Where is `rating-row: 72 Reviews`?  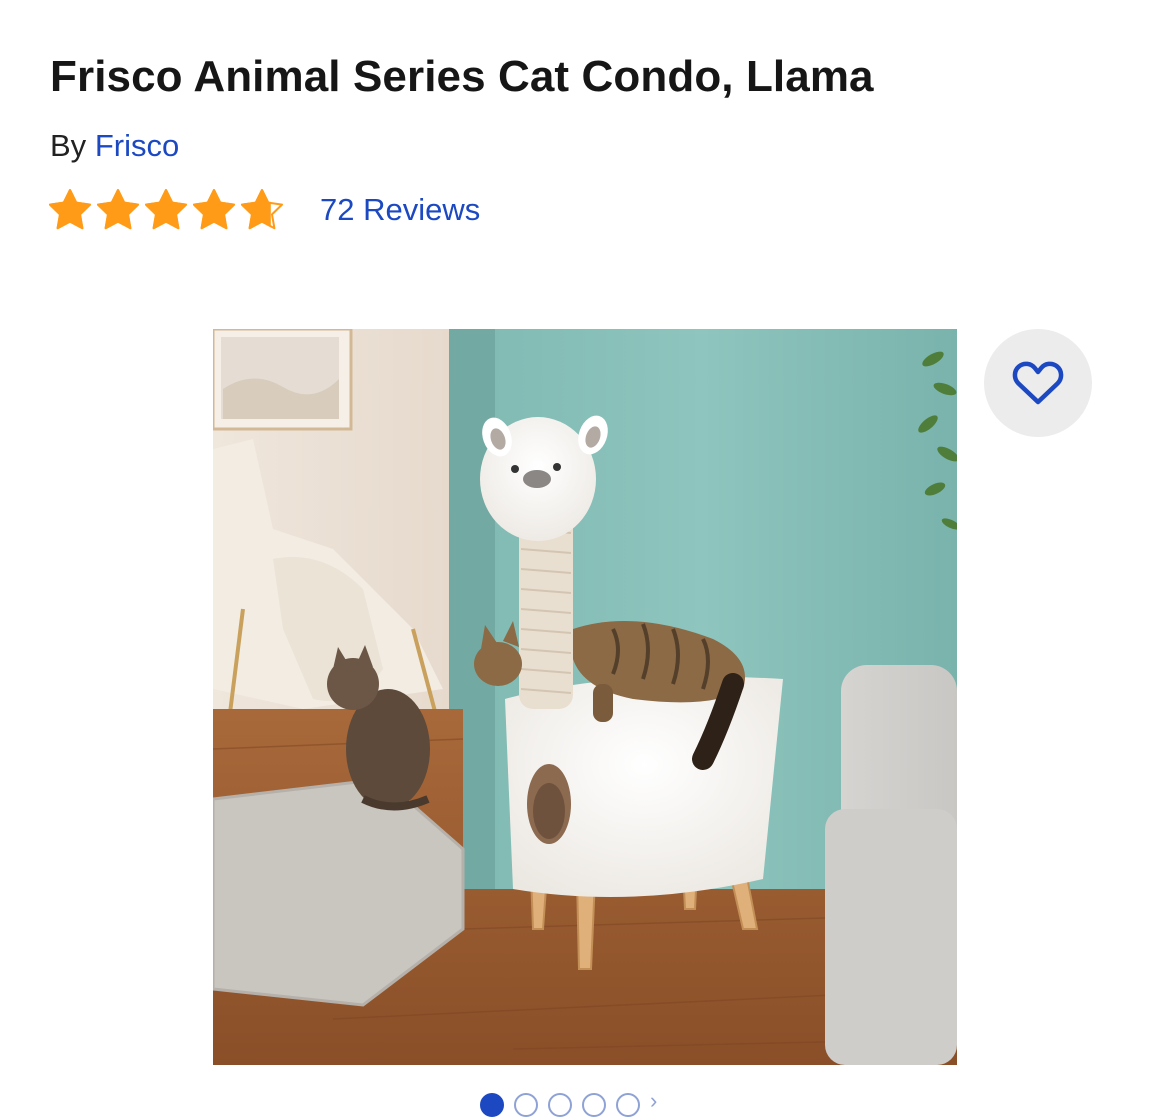 rating-row: 72 Reviews is located at coordinates (264, 210).